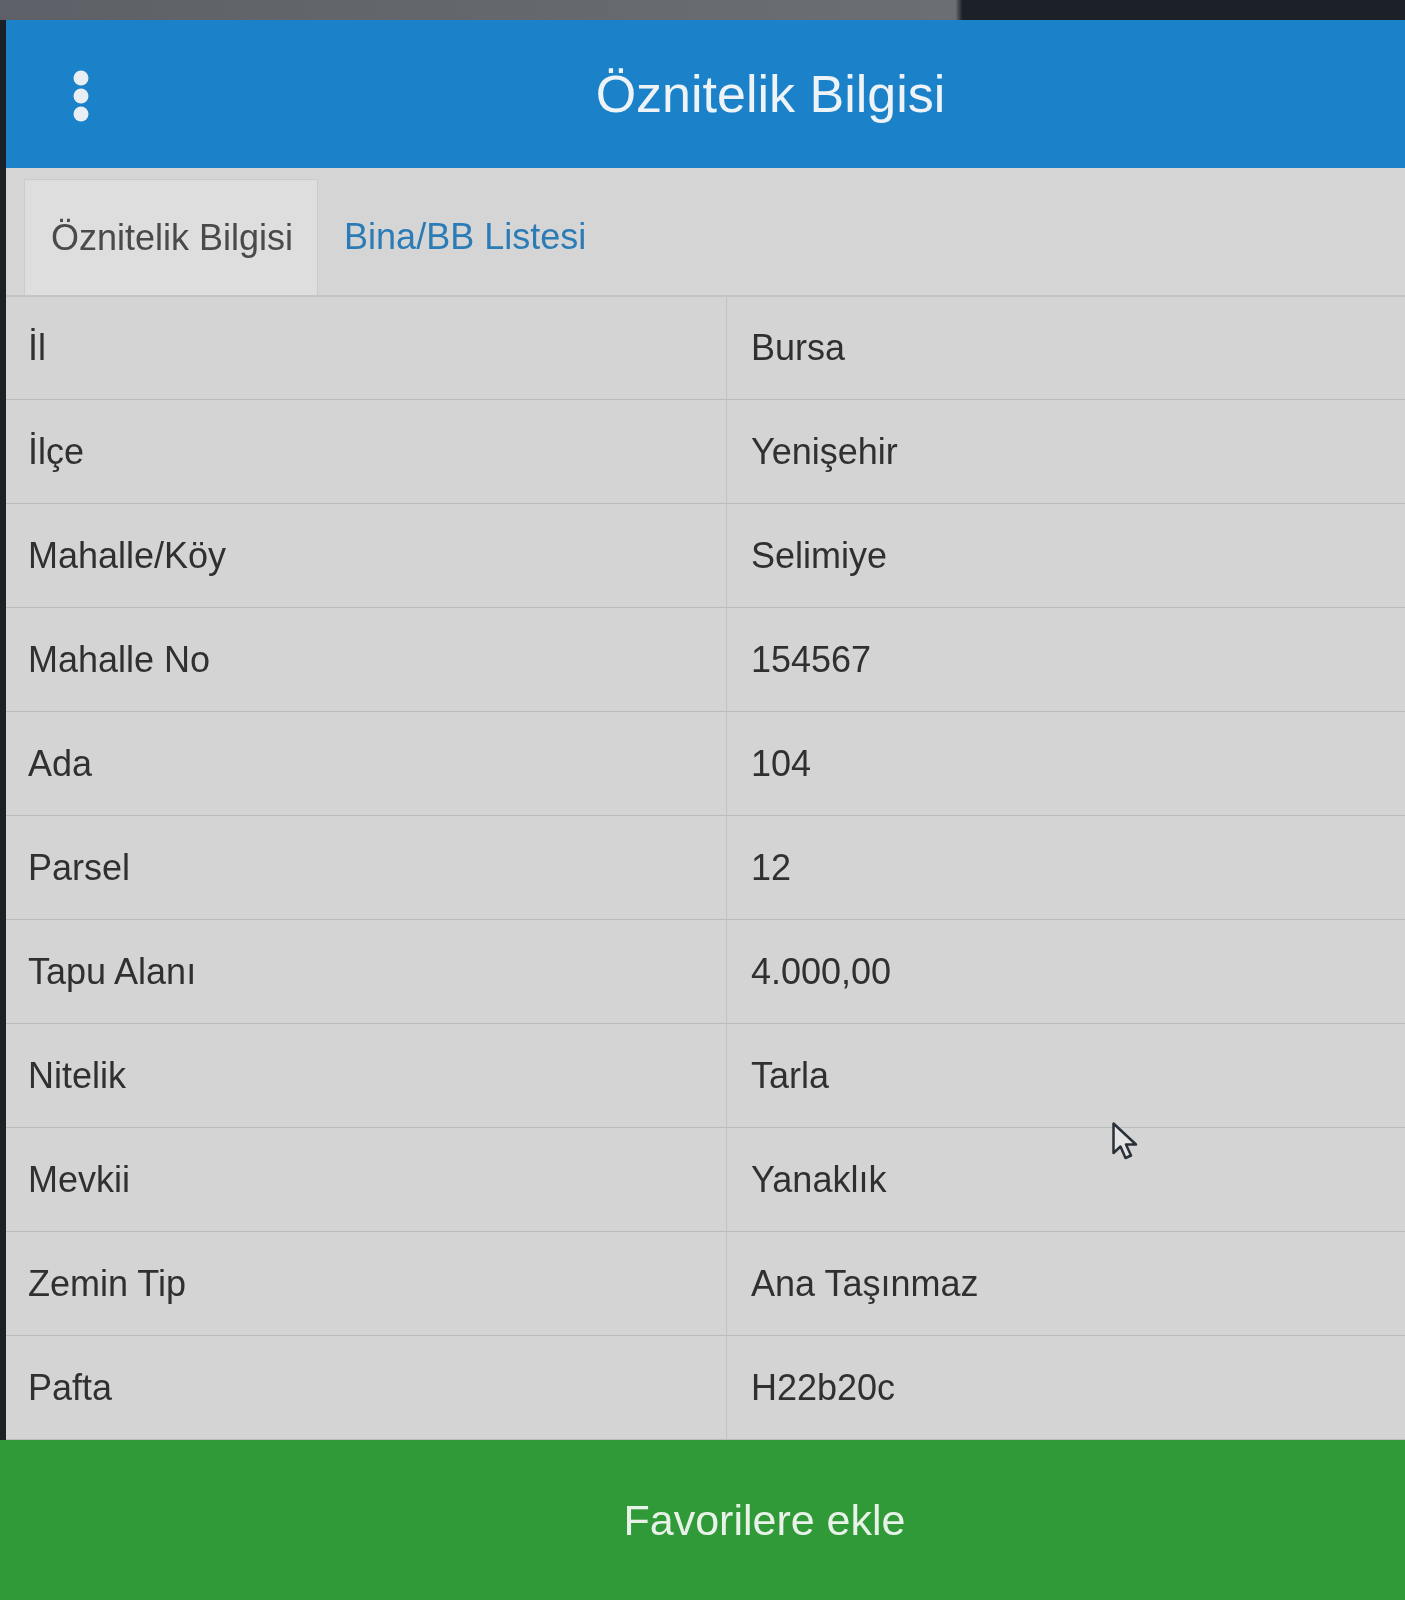 The height and width of the screenshot is (1600, 1405). What do you see at coordinates (819, 555) in the screenshot?
I see `attribute-value: Selimiye` at bounding box center [819, 555].